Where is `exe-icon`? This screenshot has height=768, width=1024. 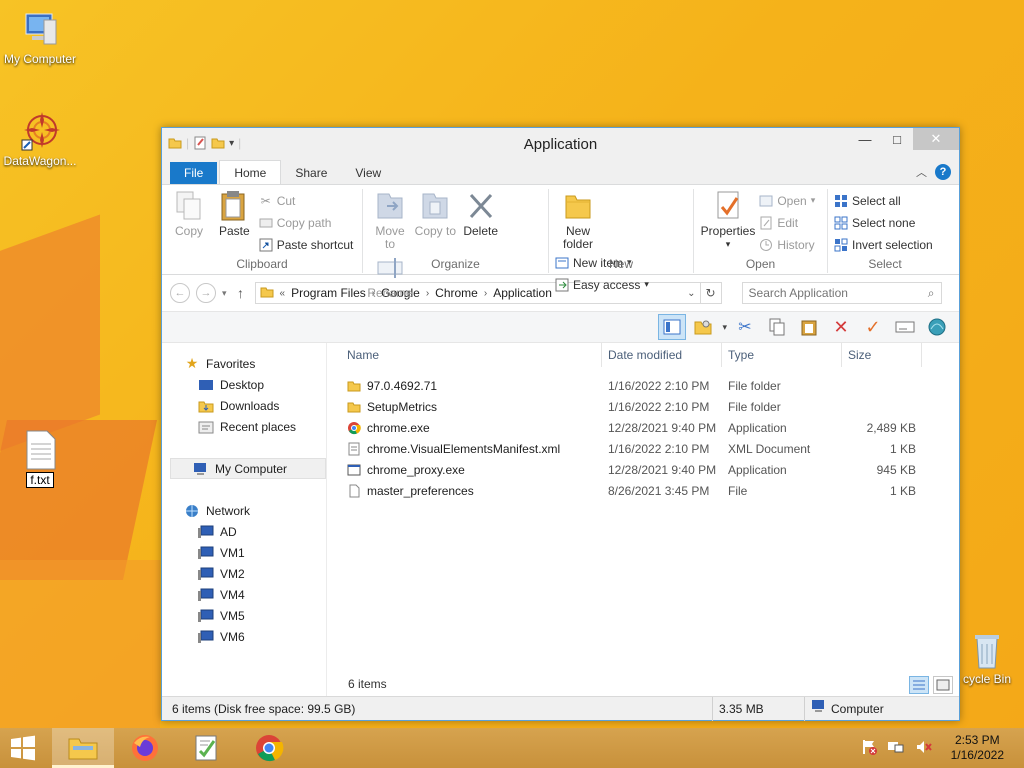
exe-icon is located at coordinates (354, 470).